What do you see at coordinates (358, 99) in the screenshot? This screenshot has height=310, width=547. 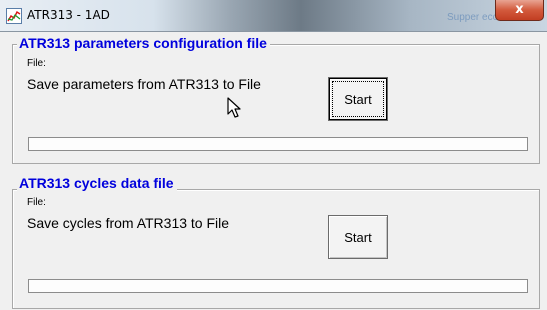 I see `parameters-start-button: Start` at bounding box center [358, 99].